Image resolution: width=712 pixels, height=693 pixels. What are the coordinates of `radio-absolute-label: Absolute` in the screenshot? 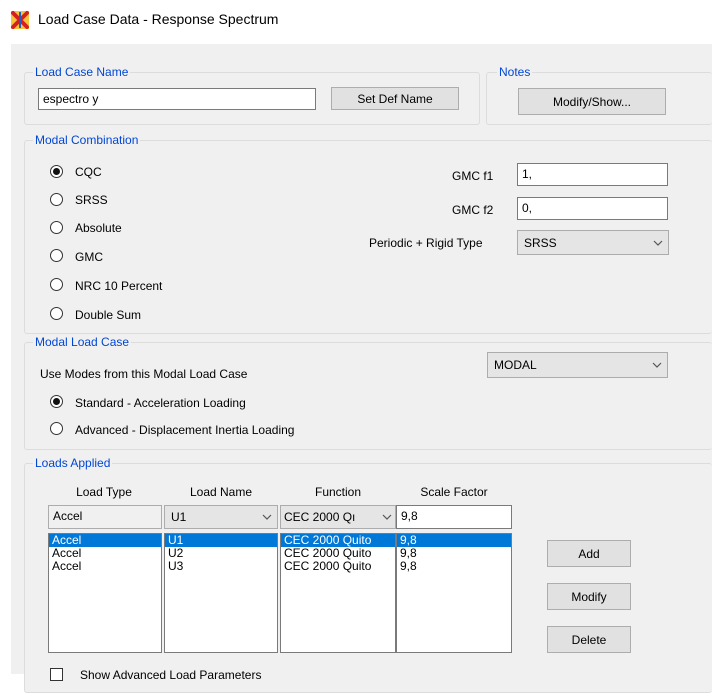 It's located at (98, 228).